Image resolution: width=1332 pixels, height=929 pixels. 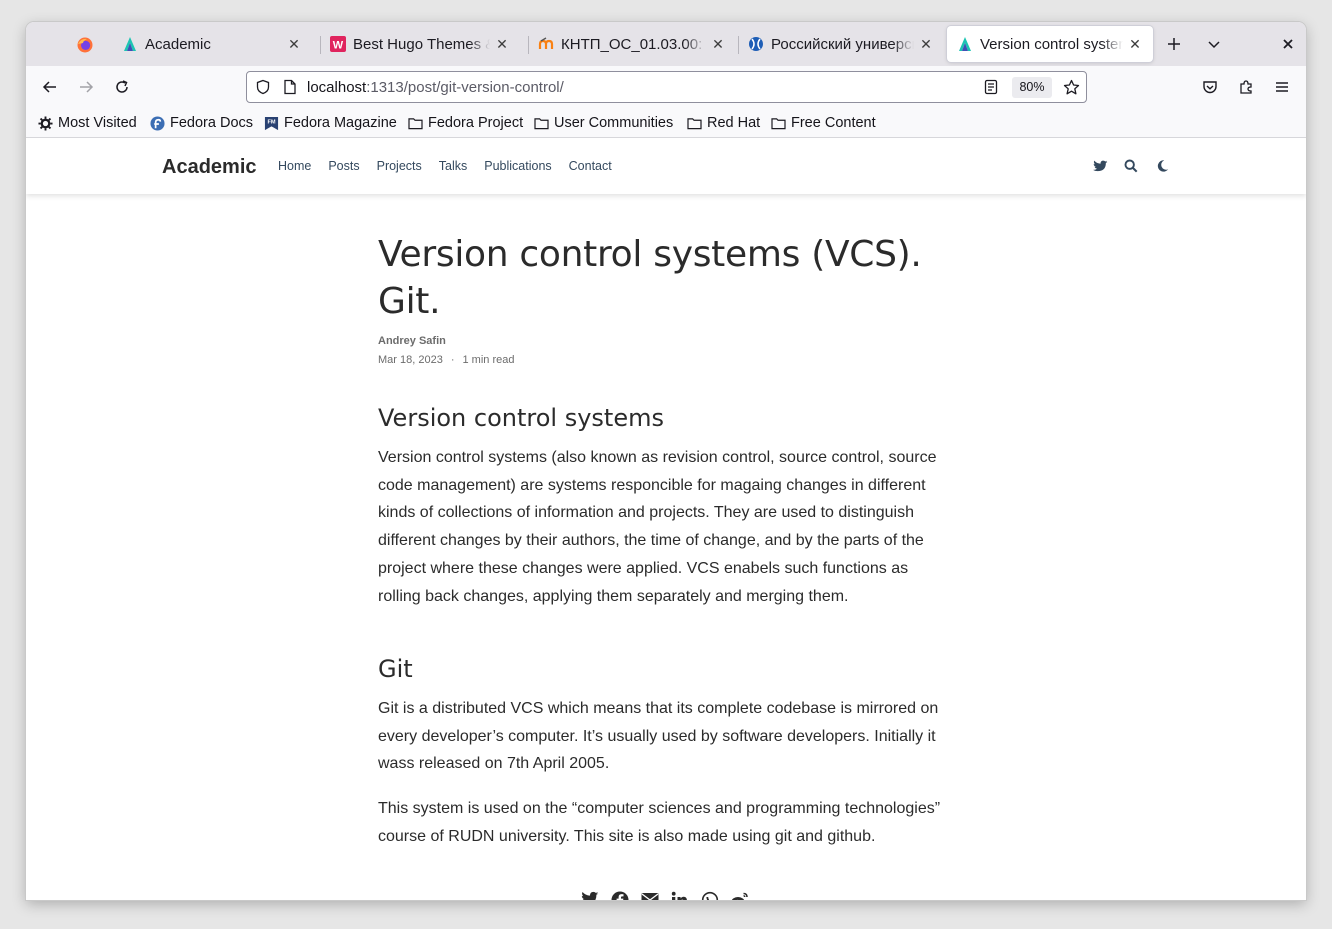 I want to click on plus-icon, so click(x=1174, y=44).